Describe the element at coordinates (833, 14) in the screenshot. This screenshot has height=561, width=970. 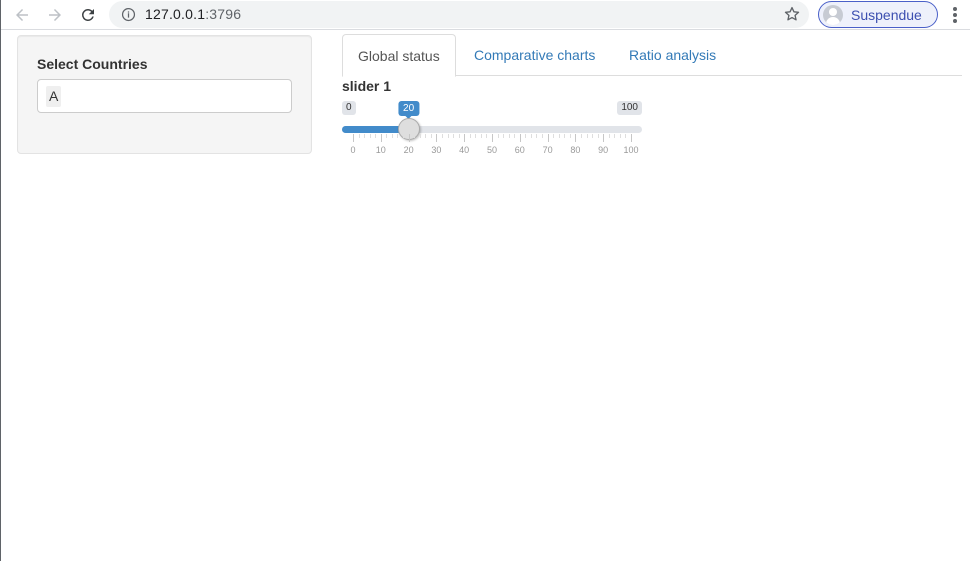
I see `avatar-icon` at that location.